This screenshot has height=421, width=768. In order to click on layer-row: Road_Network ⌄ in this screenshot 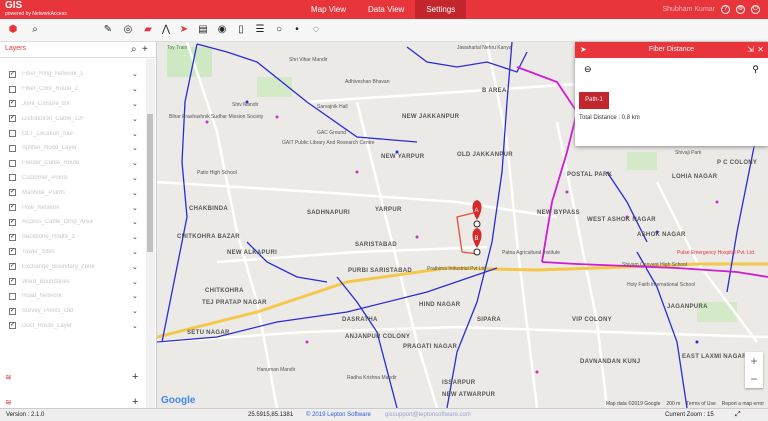, I will do `click(73, 296)`.